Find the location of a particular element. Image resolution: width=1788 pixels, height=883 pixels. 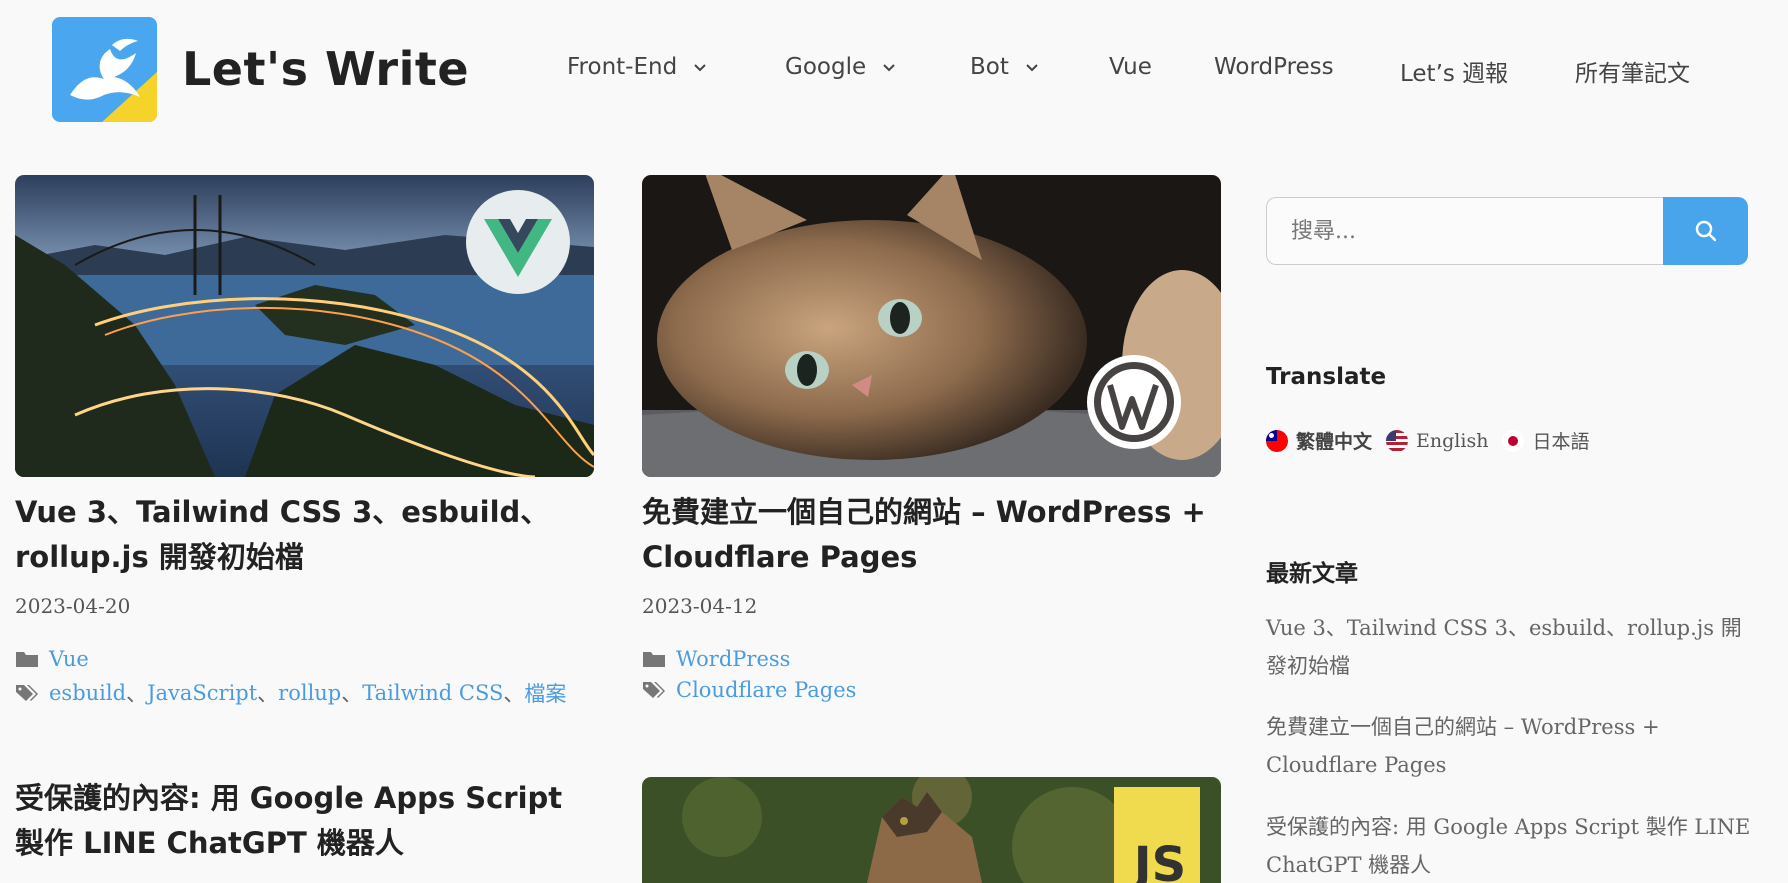

nav-item-all-notes: 所有筆記文 is located at coordinates (1632, 71).